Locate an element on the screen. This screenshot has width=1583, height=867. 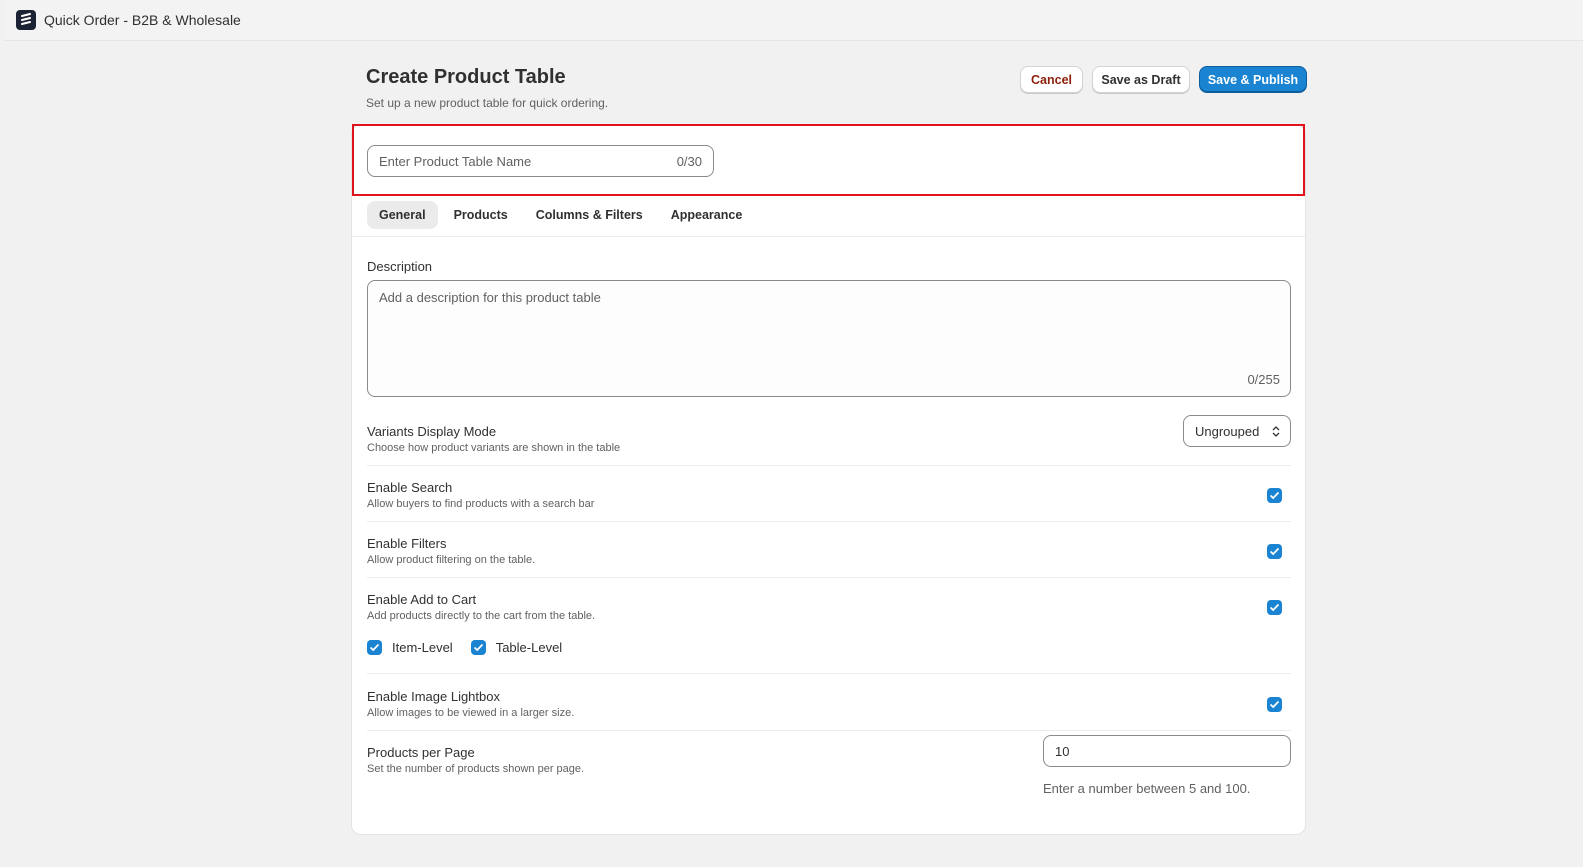
enable-lightbox-checkbox is located at coordinates (1274, 704).